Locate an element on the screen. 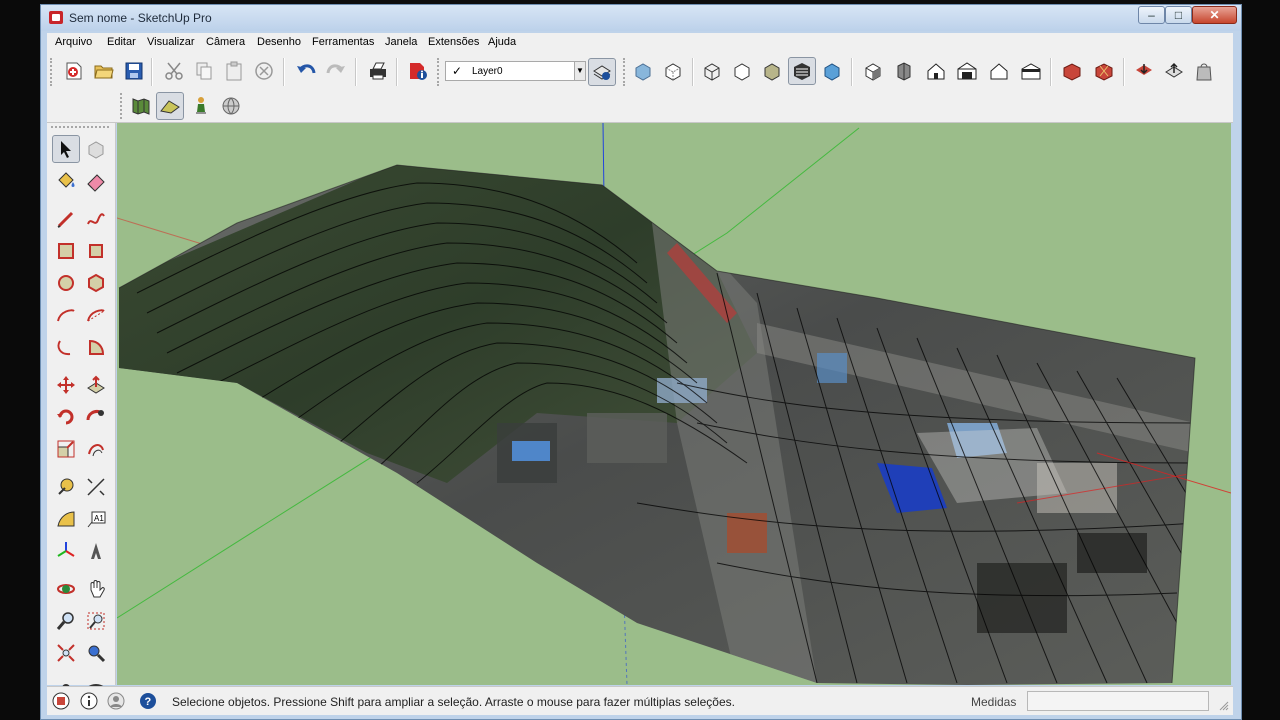 The width and height of the screenshot is (1280, 720). open-folder-icon is located at coordinates (104, 71).